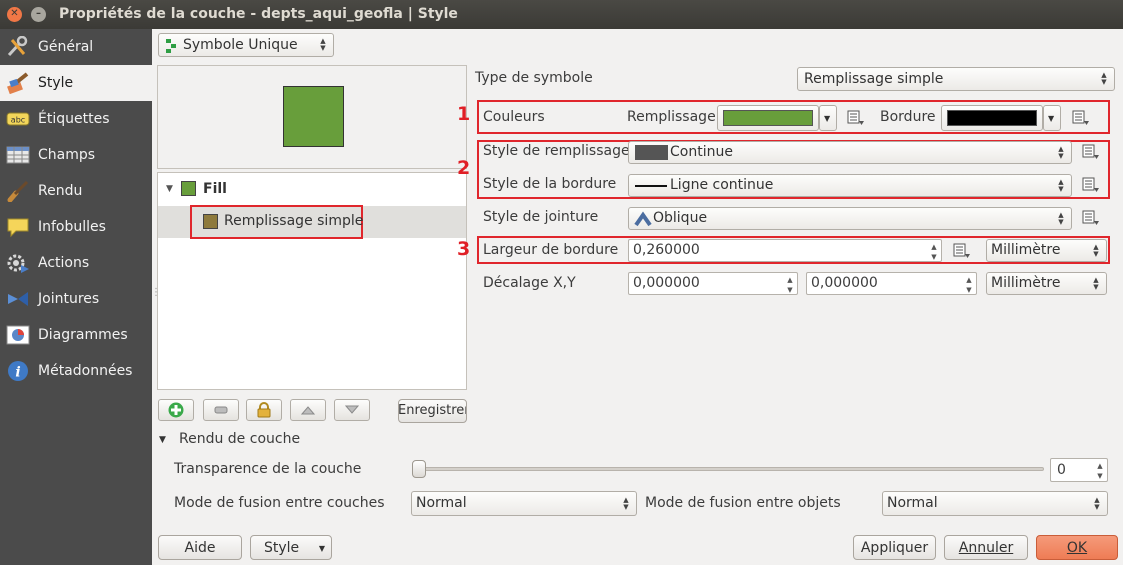 This screenshot has height=565, width=1123. Describe the element at coordinates (240, 45) in the screenshot. I see `renderer-select-value: Symbole Unique` at that location.